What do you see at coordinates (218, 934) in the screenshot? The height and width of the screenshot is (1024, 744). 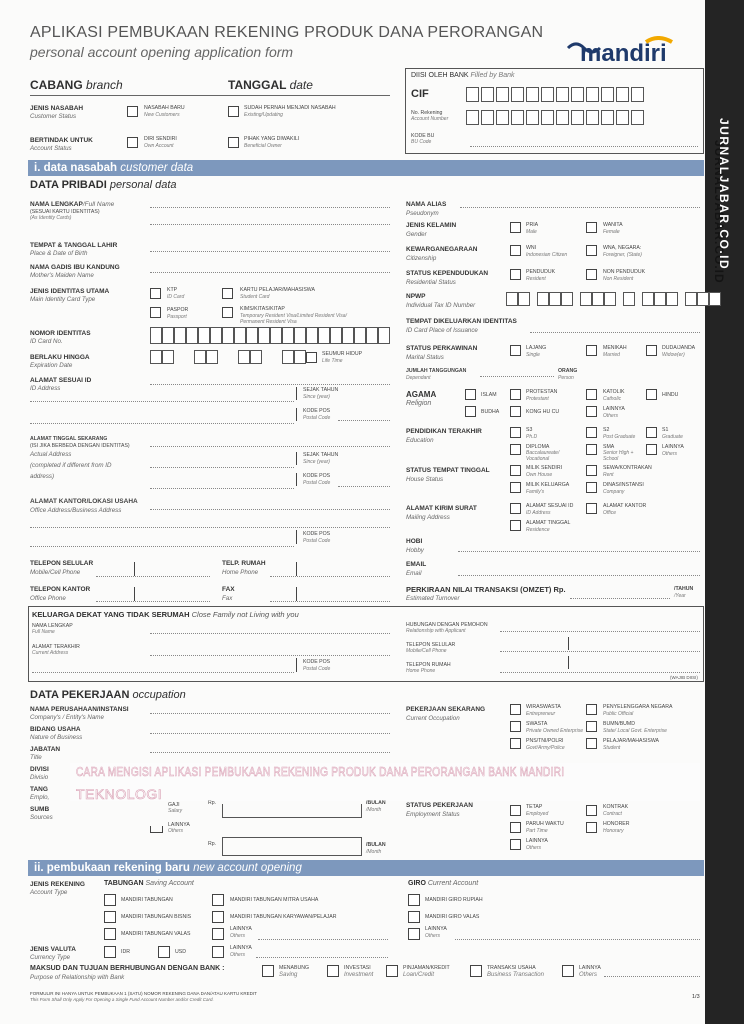 I see `tabungan-other-checkbox` at bounding box center [218, 934].